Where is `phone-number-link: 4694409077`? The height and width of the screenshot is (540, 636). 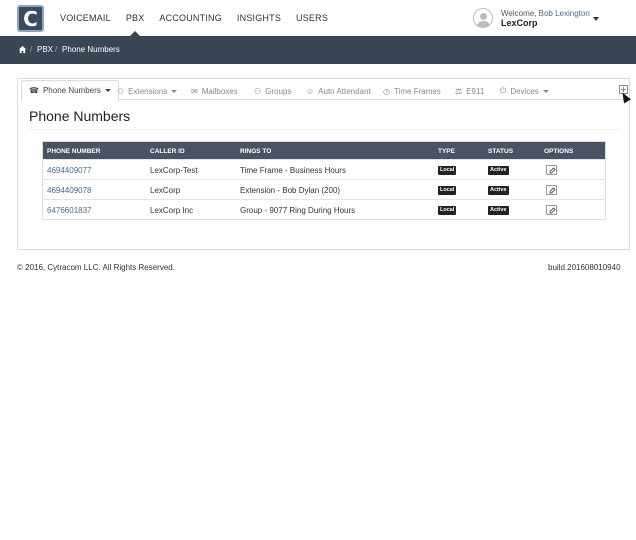 phone-number-link: 4694409077 is located at coordinates (69, 170).